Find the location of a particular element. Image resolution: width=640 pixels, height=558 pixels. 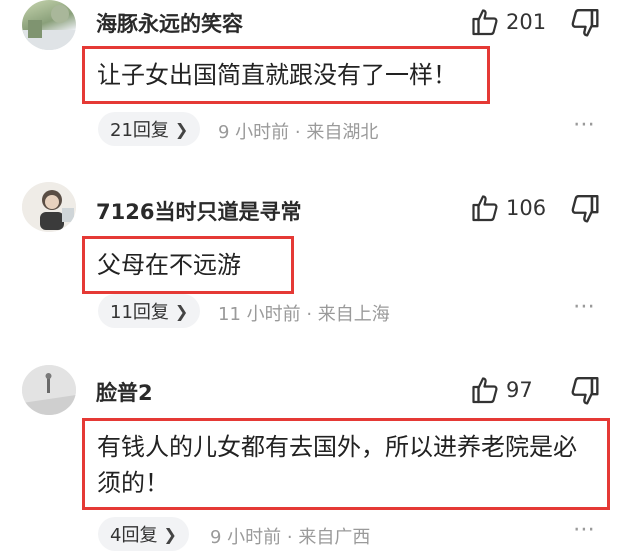

like-button: 106 is located at coordinates (509, 208).